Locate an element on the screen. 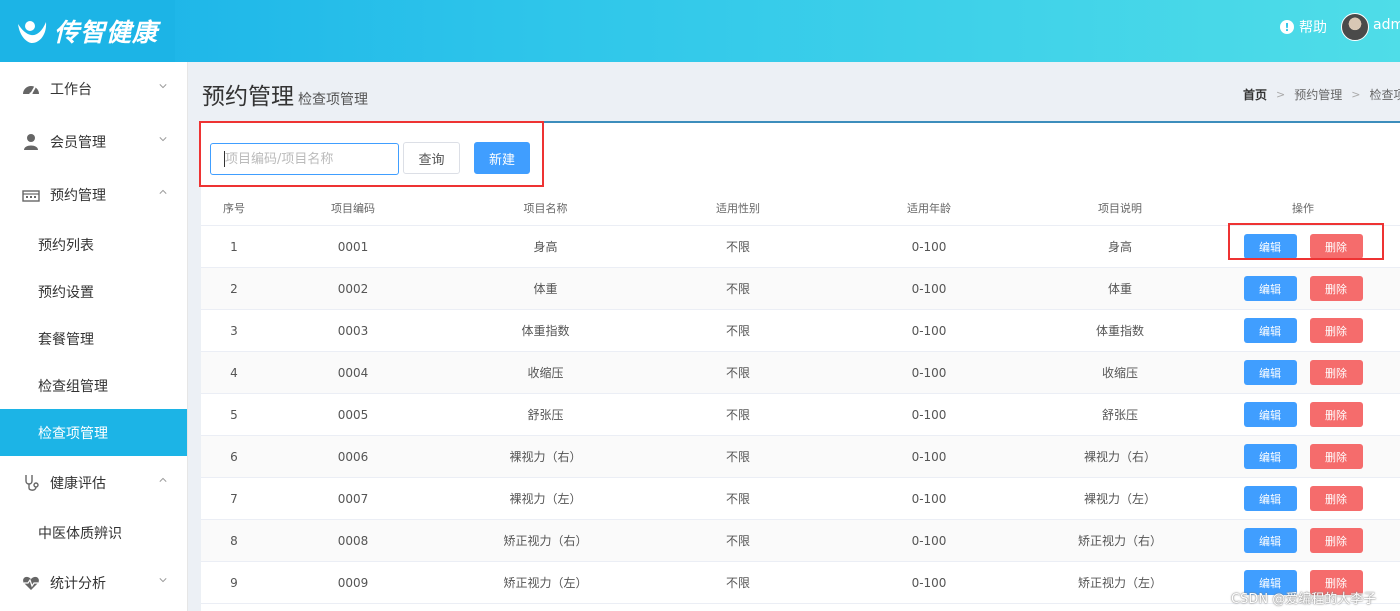 This screenshot has width=1400, height=611. cell-name: 体重 is located at coordinates (545, 289).